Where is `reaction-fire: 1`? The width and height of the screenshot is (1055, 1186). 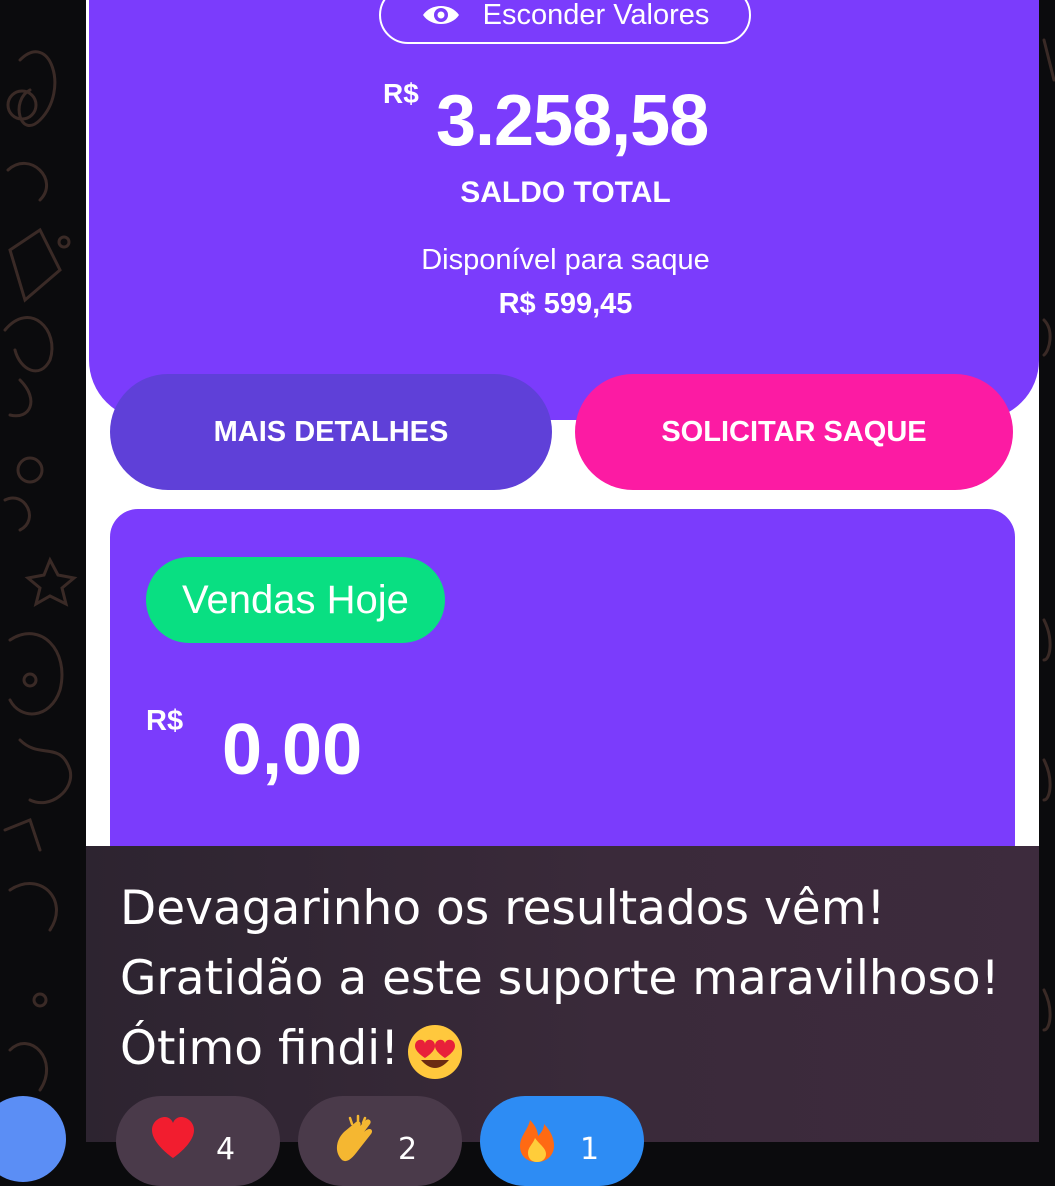 reaction-fire: 1 is located at coordinates (562, 1141).